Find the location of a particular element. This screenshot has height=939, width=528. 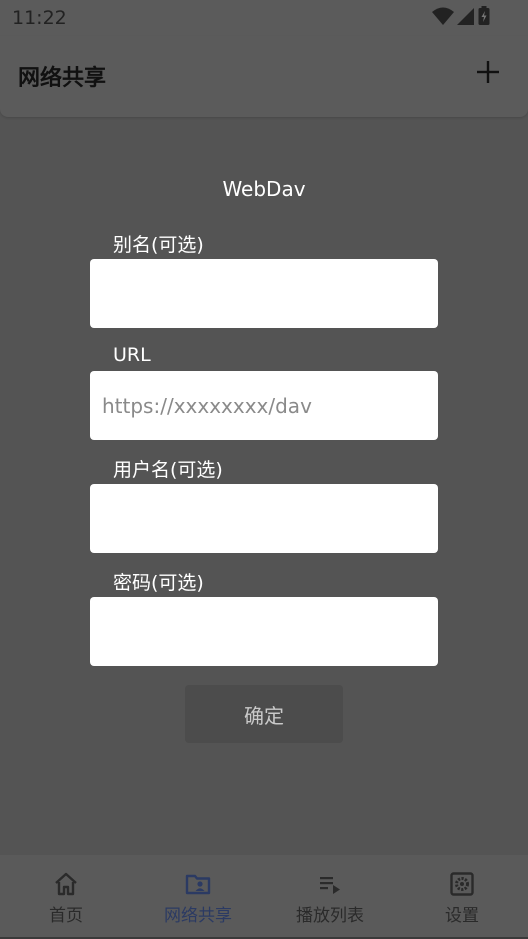

page-title: 网络共享 is located at coordinates (62, 78).